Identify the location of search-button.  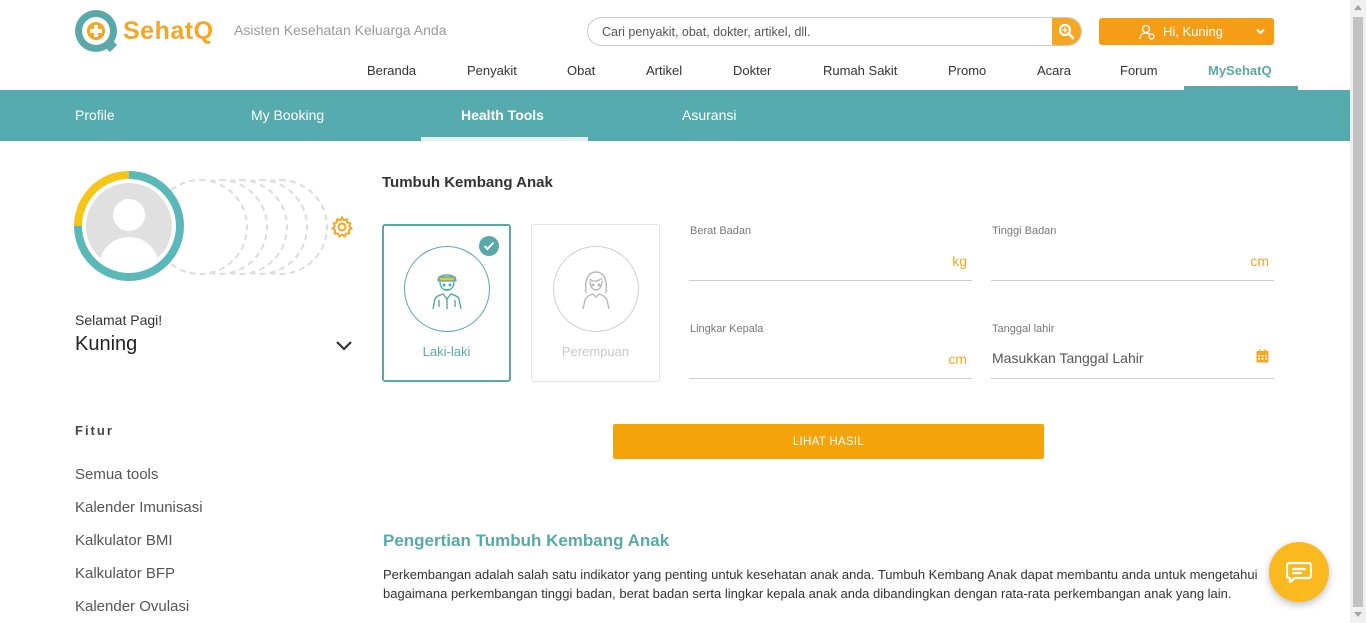
(1066, 31).